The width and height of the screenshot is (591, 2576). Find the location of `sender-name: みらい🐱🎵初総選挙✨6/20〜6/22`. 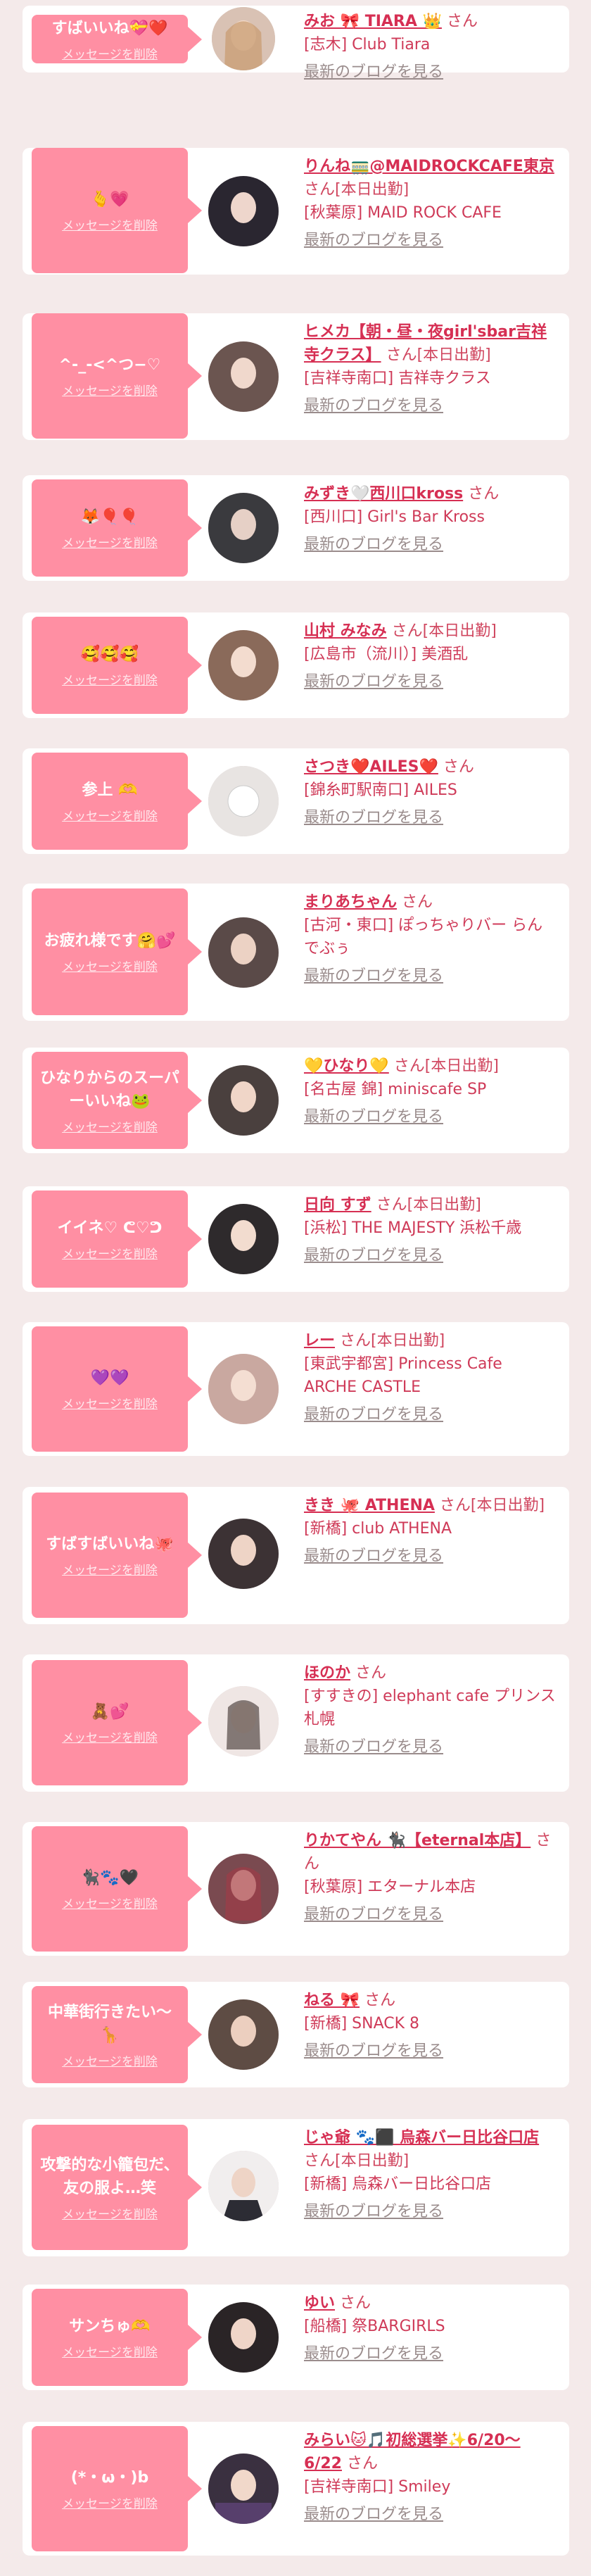

sender-name: みらい🐱🎵初総選挙✨6/20〜6/22 is located at coordinates (413, 2452).